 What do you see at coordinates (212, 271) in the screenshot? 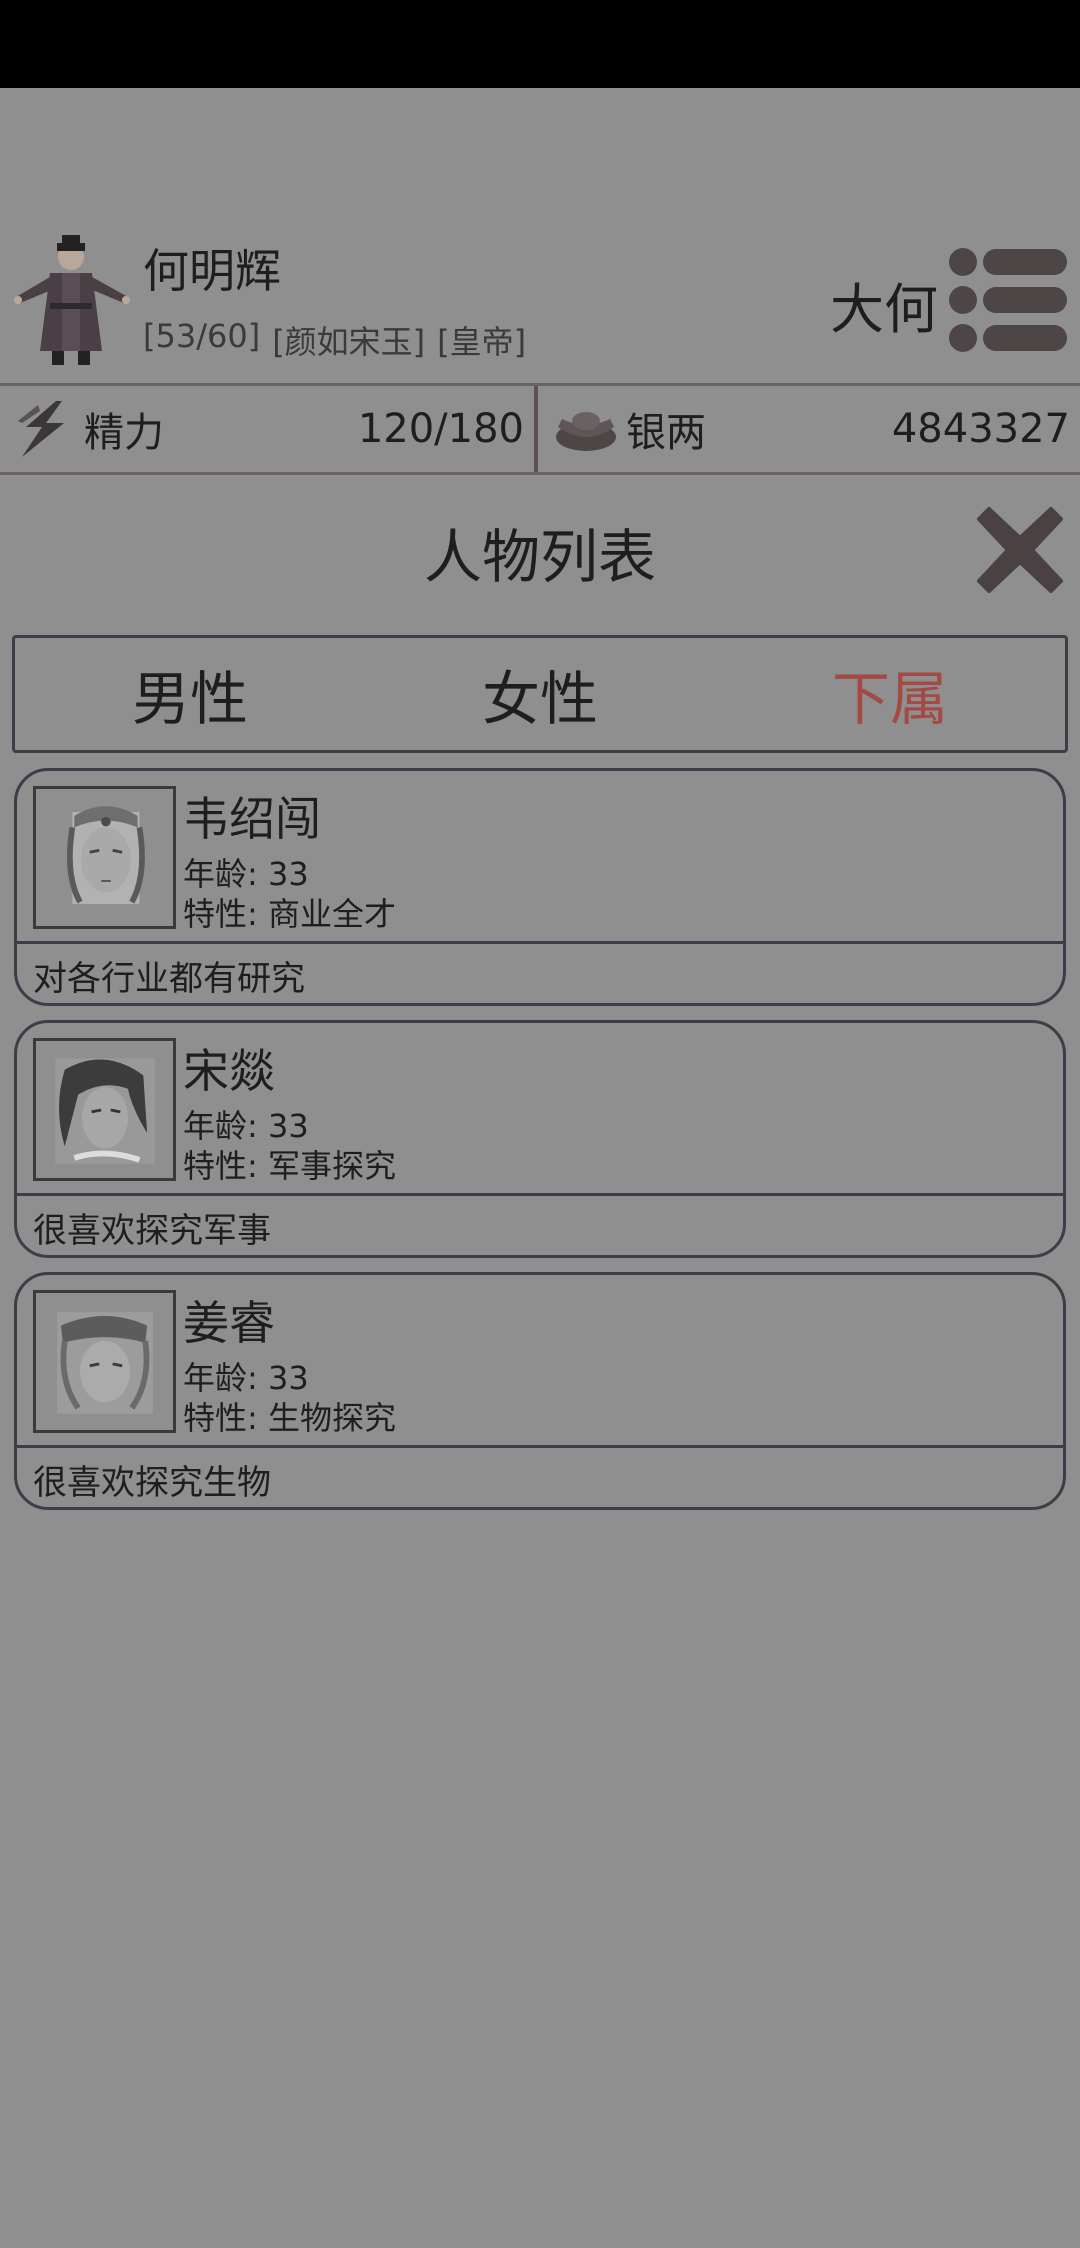
I see `player-name: 何明辉` at bounding box center [212, 271].